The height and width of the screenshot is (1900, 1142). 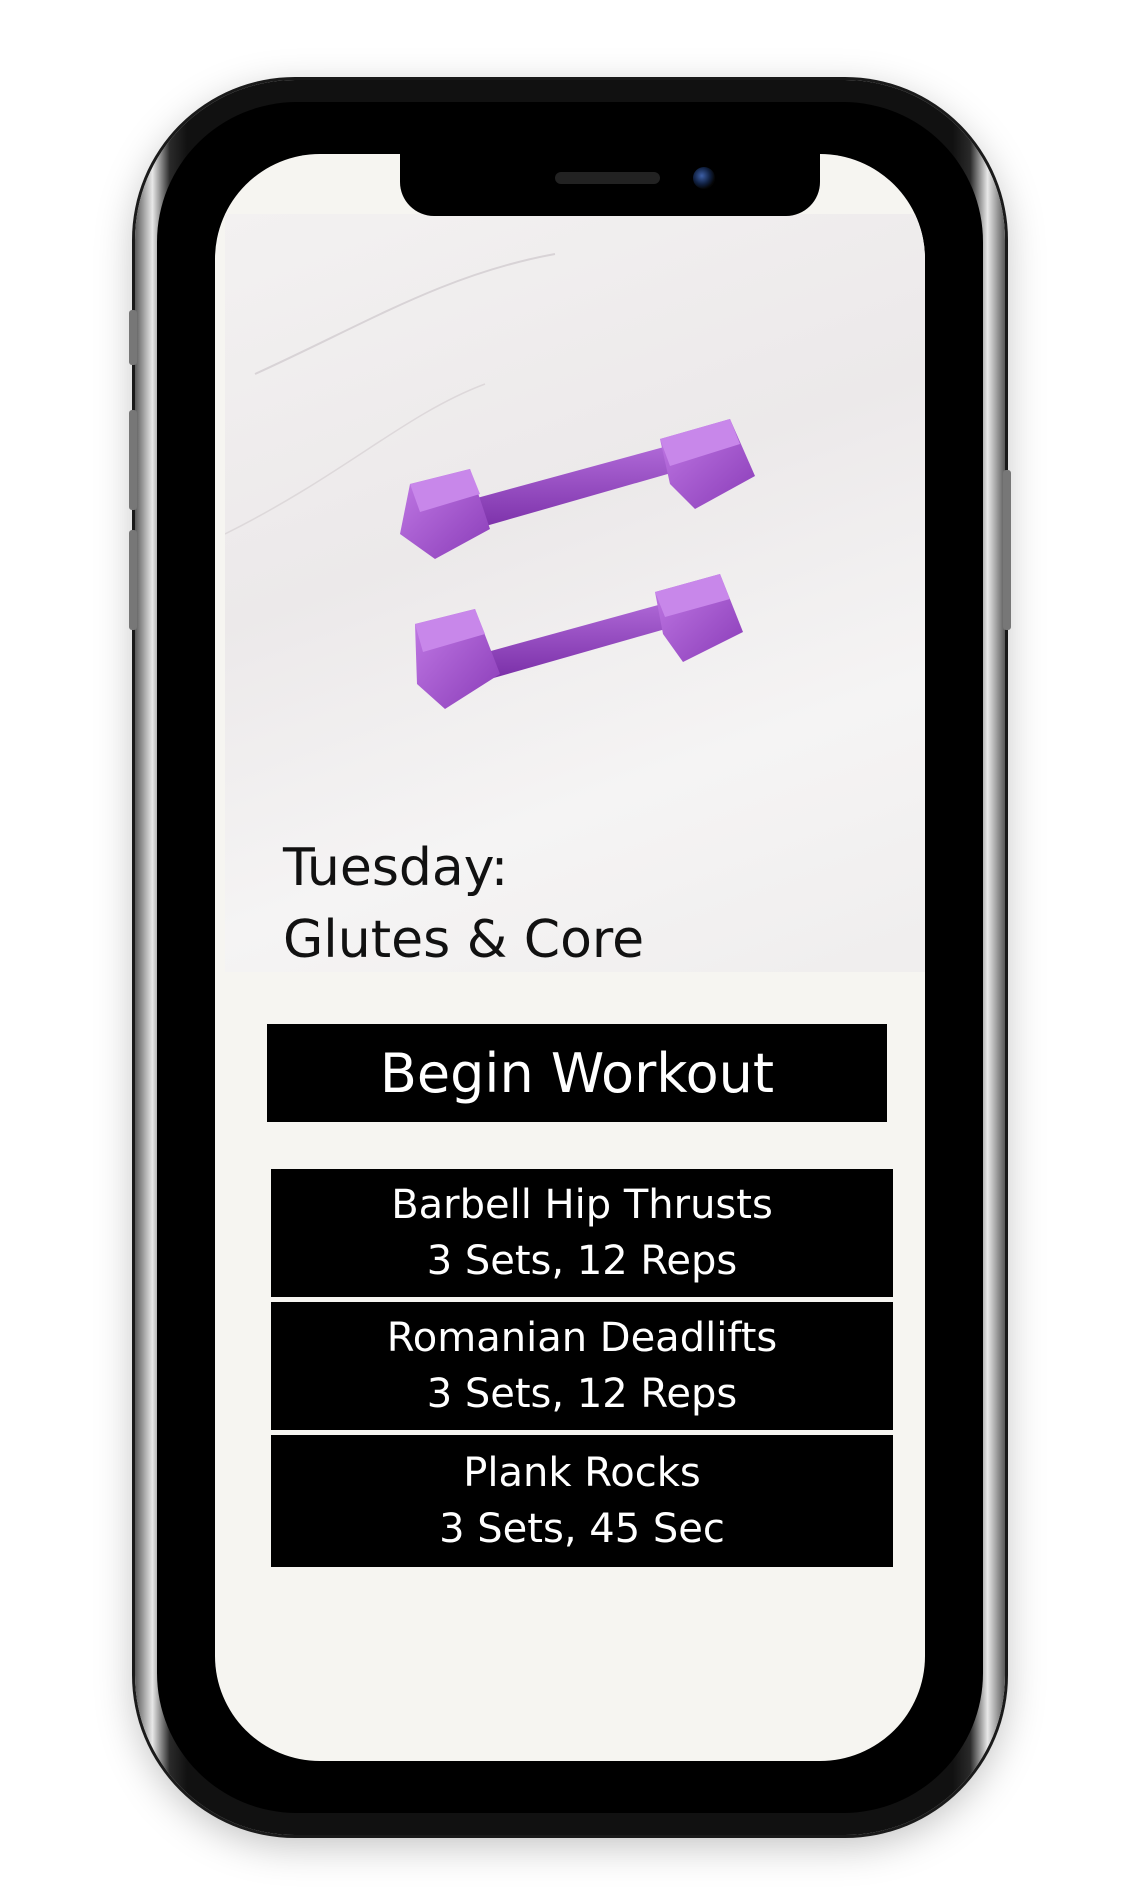 I want to click on volume-up-button, so click(x=133, y=460).